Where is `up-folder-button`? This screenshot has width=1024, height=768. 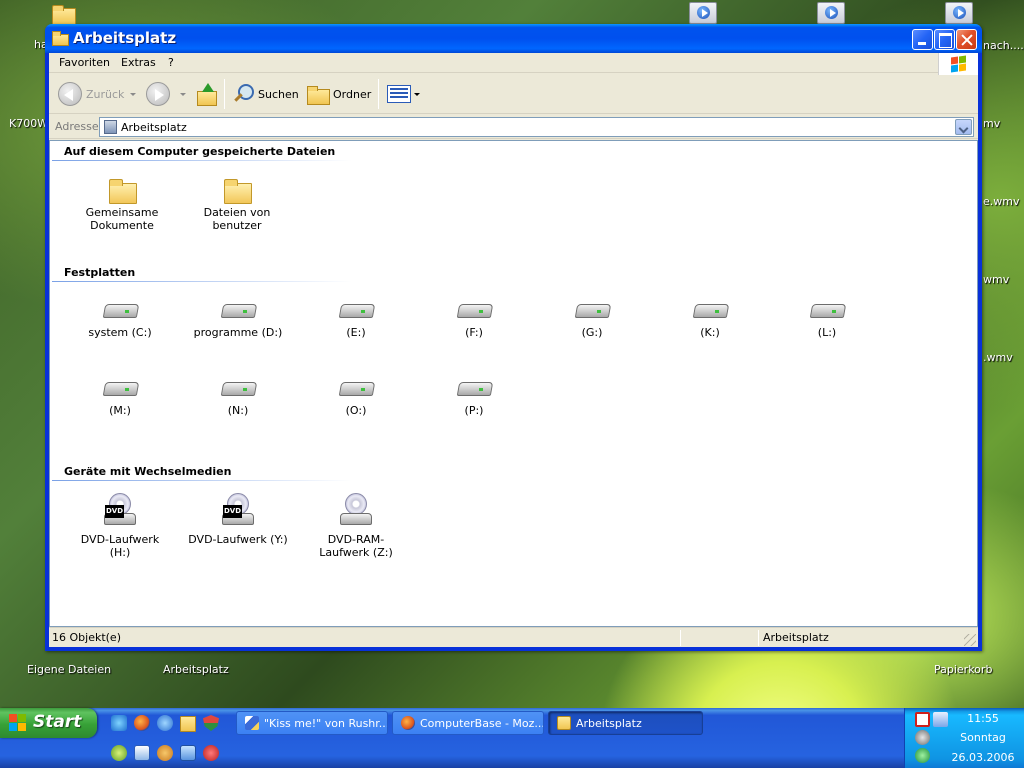 up-folder-button is located at coordinates (206, 94).